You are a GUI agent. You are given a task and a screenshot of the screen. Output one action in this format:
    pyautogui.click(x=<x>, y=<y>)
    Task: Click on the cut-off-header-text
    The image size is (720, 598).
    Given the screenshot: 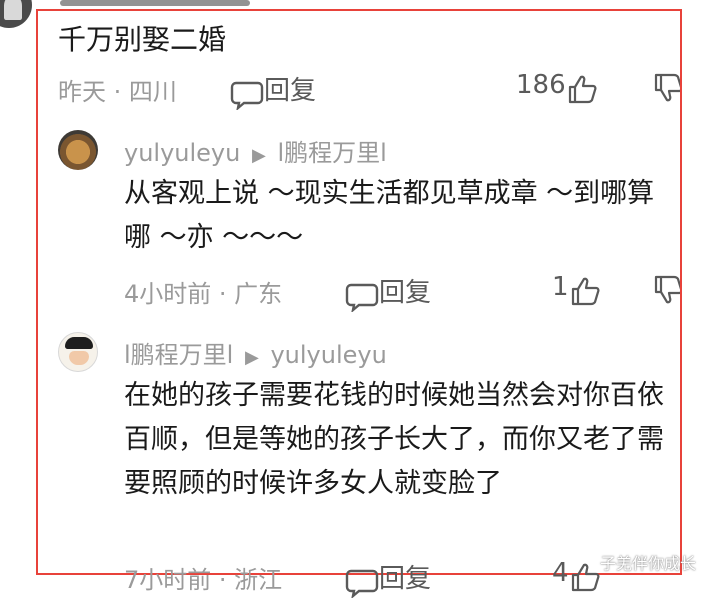 What is the action you would take?
    pyautogui.click(x=155, y=3)
    